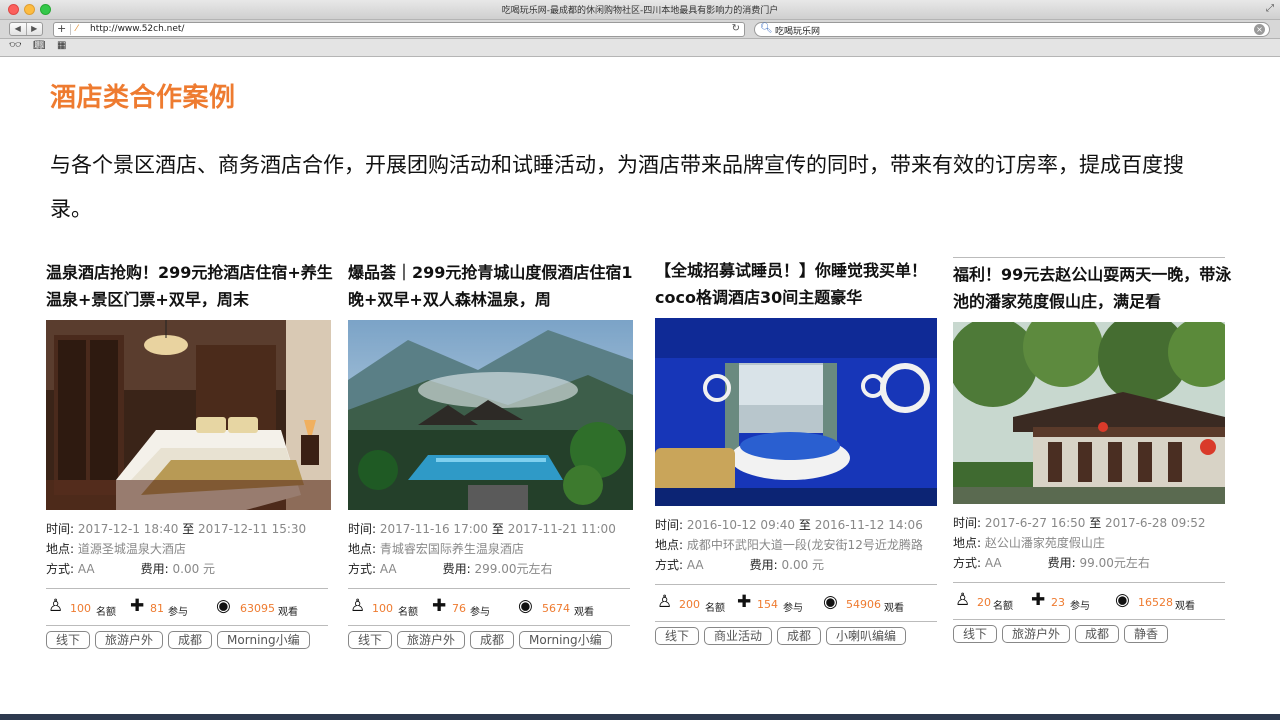 This screenshot has height=720, width=1280. I want to click on card-title: 福利！99元去赵公山耍两天一晚，带泳池的潘家苑度假山庄，满足看, so click(1097, 288).